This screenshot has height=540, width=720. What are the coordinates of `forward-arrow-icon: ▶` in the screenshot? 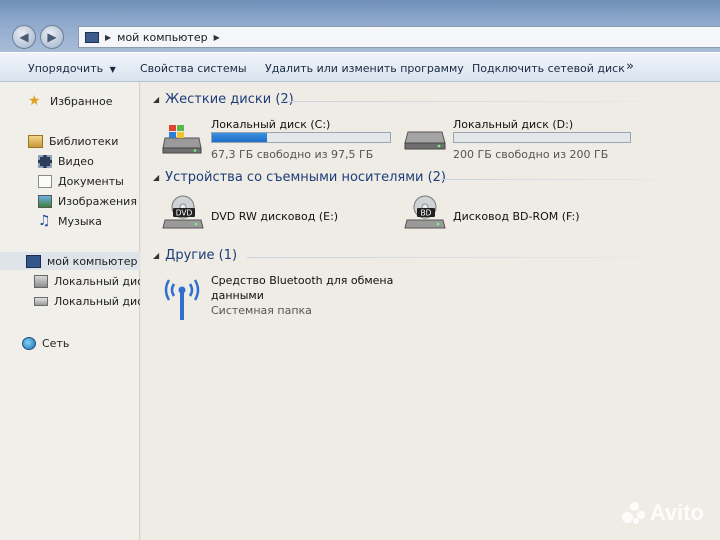 It's located at (52, 37).